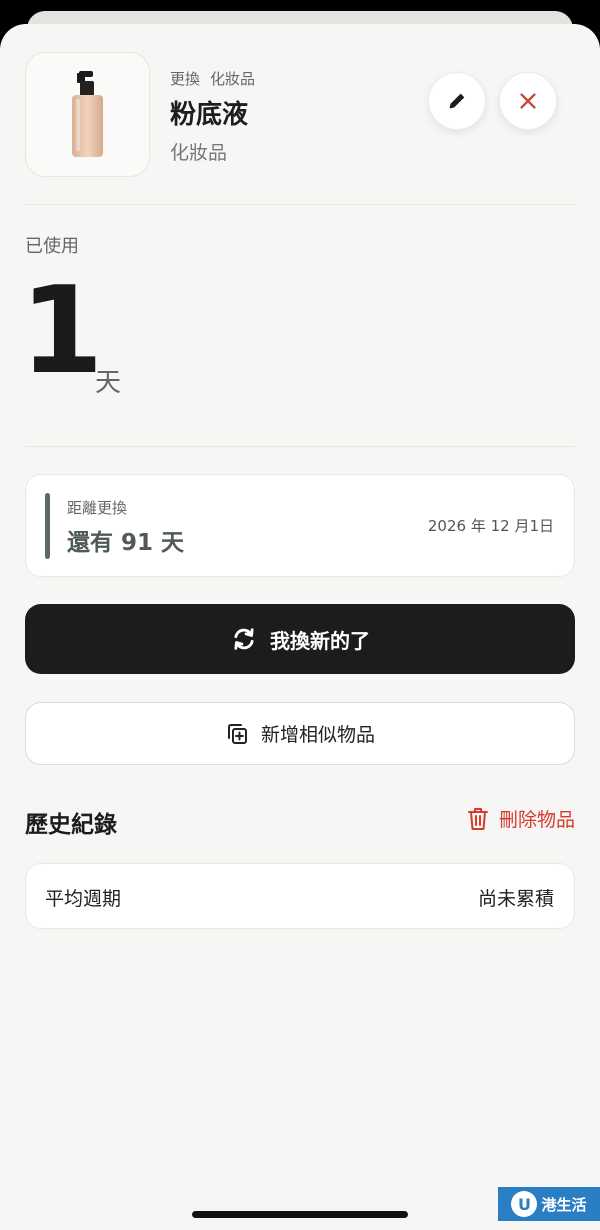 The width and height of the screenshot is (600, 1230). What do you see at coordinates (199, 153) in the screenshot?
I see `item-category: 化妝品` at bounding box center [199, 153].